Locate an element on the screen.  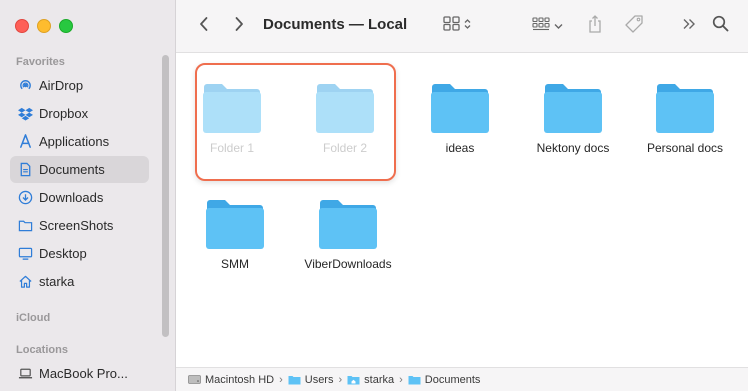
sidebar-item-desktop: Desktop is located at coordinates (79, 253).